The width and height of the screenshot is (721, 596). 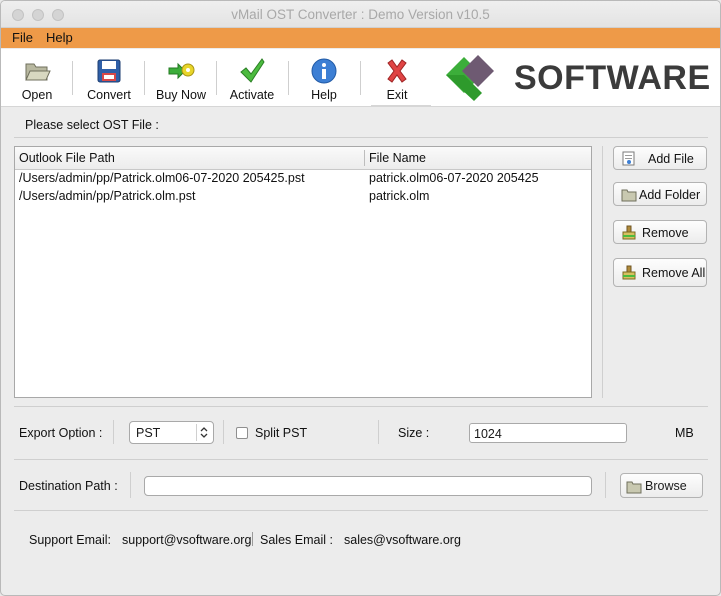 I want to click on sales-email-label: Sales Email :, so click(x=296, y=540).